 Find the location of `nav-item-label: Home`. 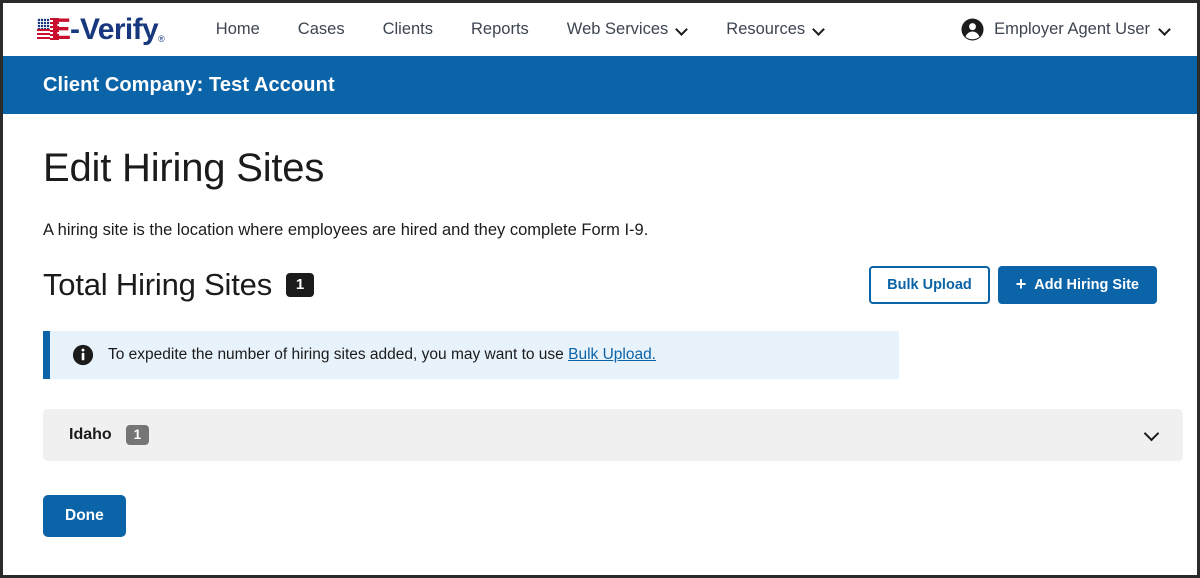

nav-item-label: Home is located at coordinates (237, 29).